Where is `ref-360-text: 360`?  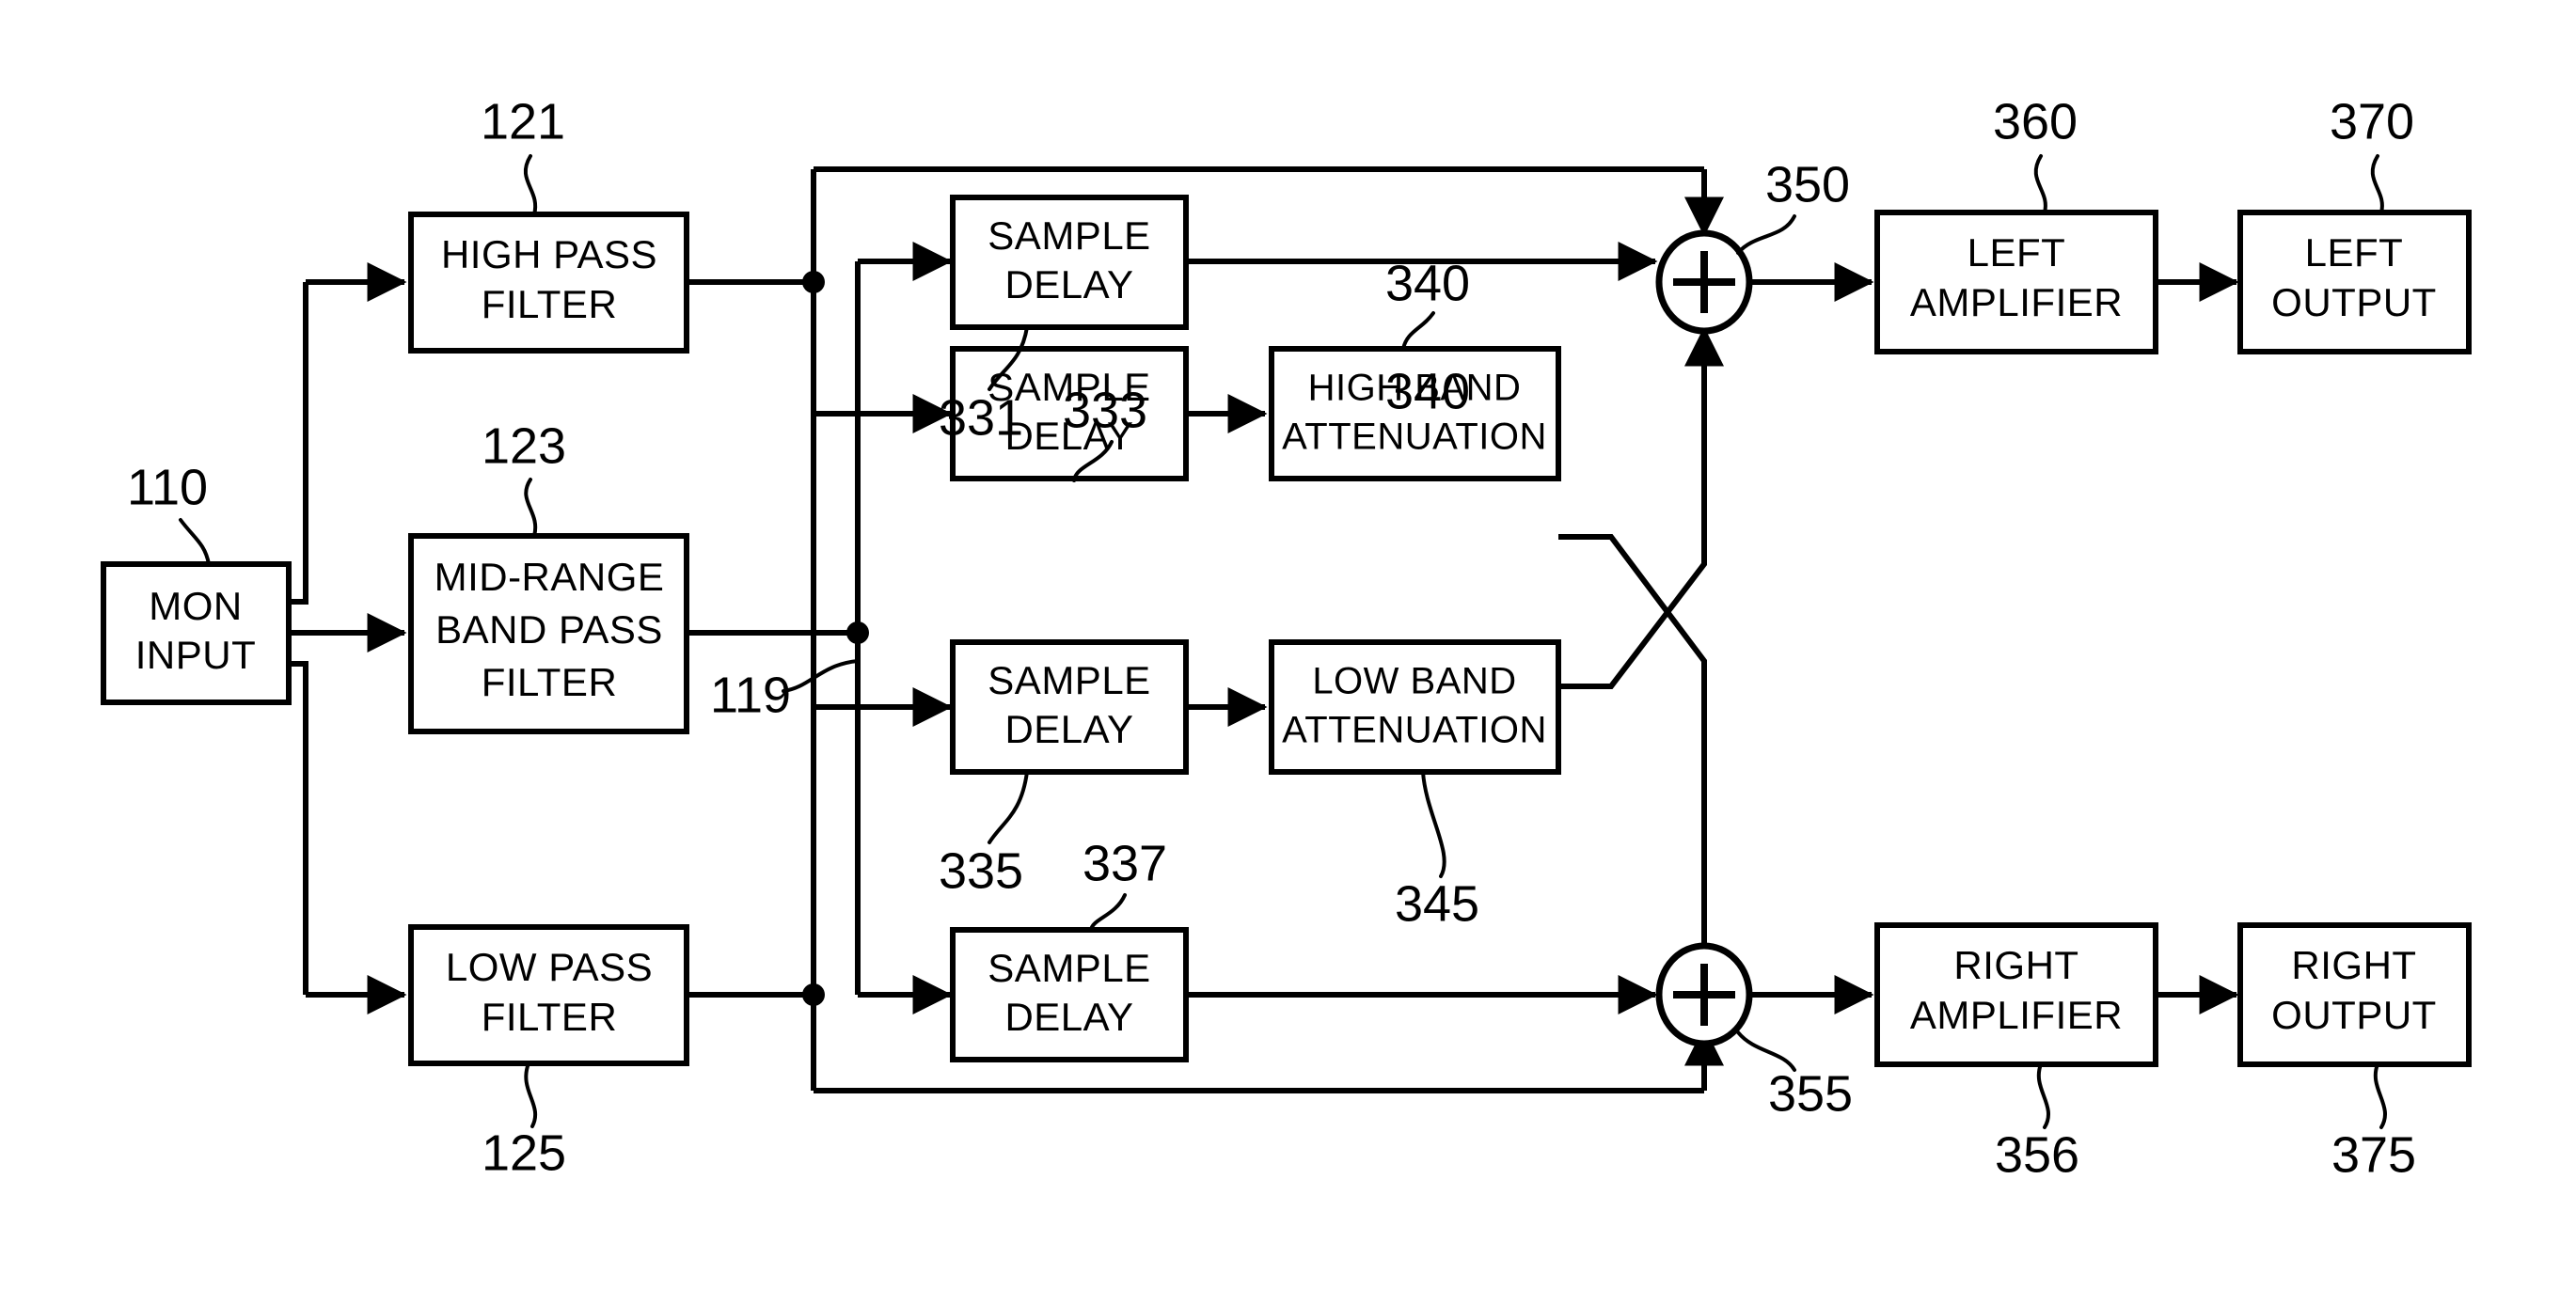 ref-360-text: 360 is located at coordinates (2036, 121).